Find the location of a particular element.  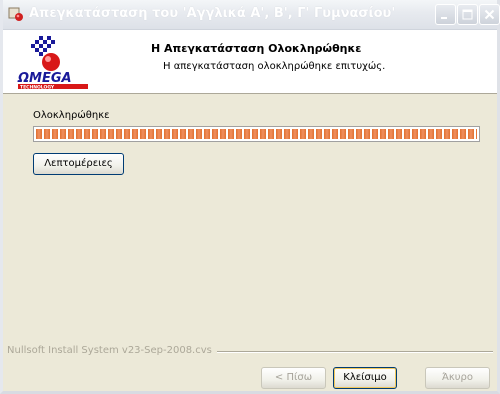

maximize-button is located at coordinates (467, 14).